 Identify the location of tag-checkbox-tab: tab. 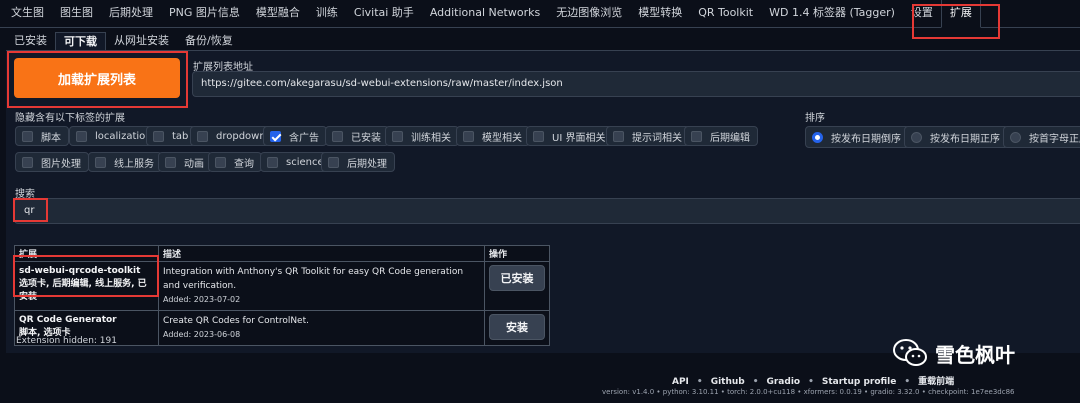
(171, 136).